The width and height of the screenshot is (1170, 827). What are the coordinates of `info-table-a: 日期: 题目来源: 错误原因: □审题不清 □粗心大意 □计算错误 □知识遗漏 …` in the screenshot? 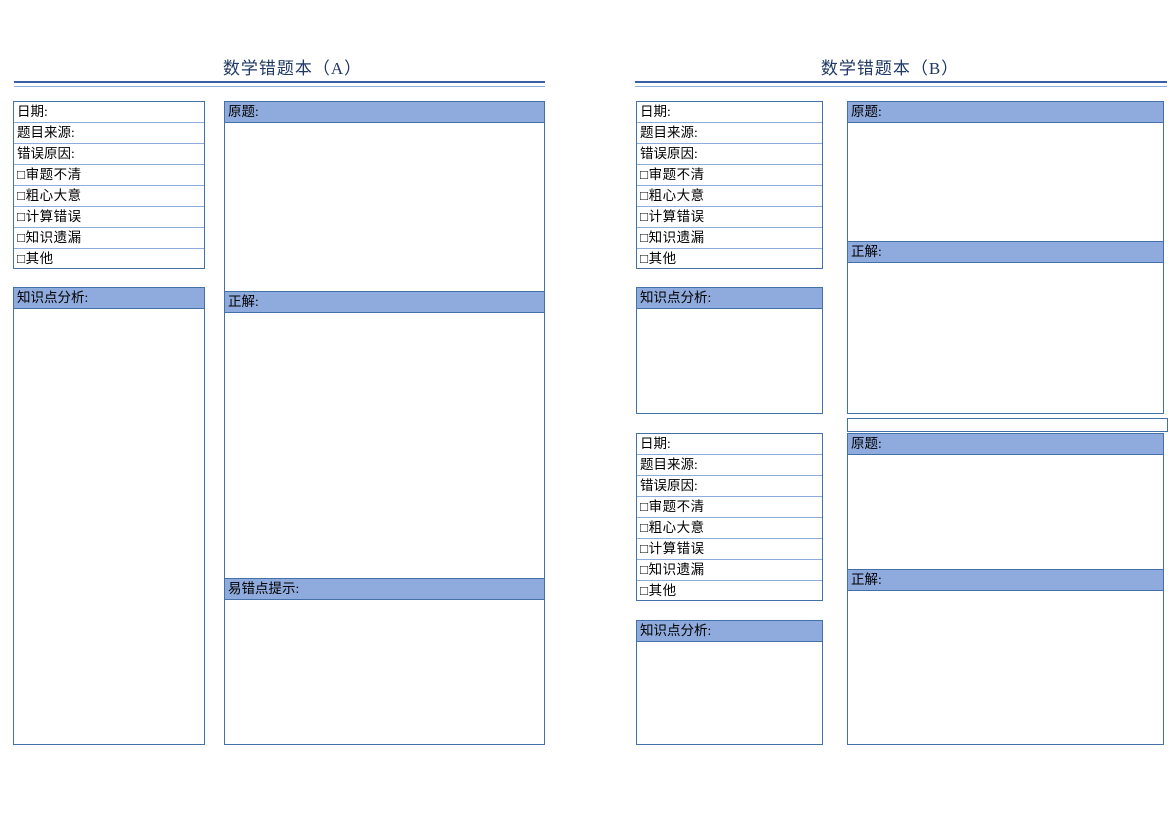 It's located at (109, 185).